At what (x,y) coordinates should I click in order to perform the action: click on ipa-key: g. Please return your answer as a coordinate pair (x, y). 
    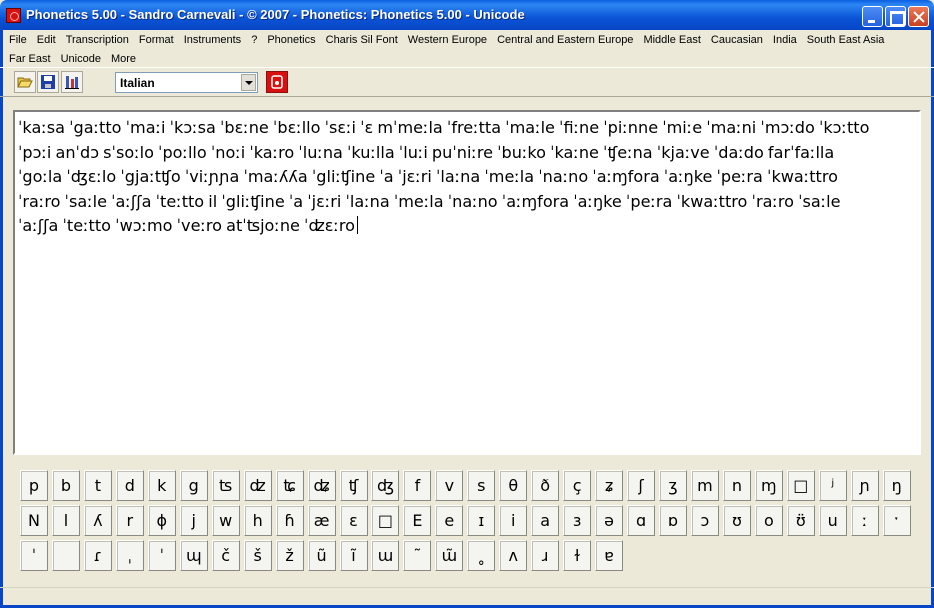
    Looking at the image, I should click on (193, 485).